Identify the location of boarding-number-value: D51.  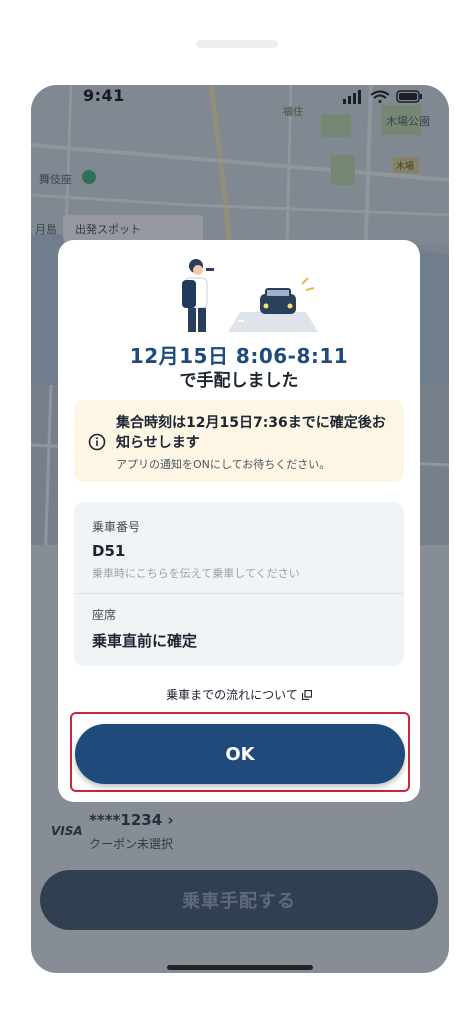
(109, 551).